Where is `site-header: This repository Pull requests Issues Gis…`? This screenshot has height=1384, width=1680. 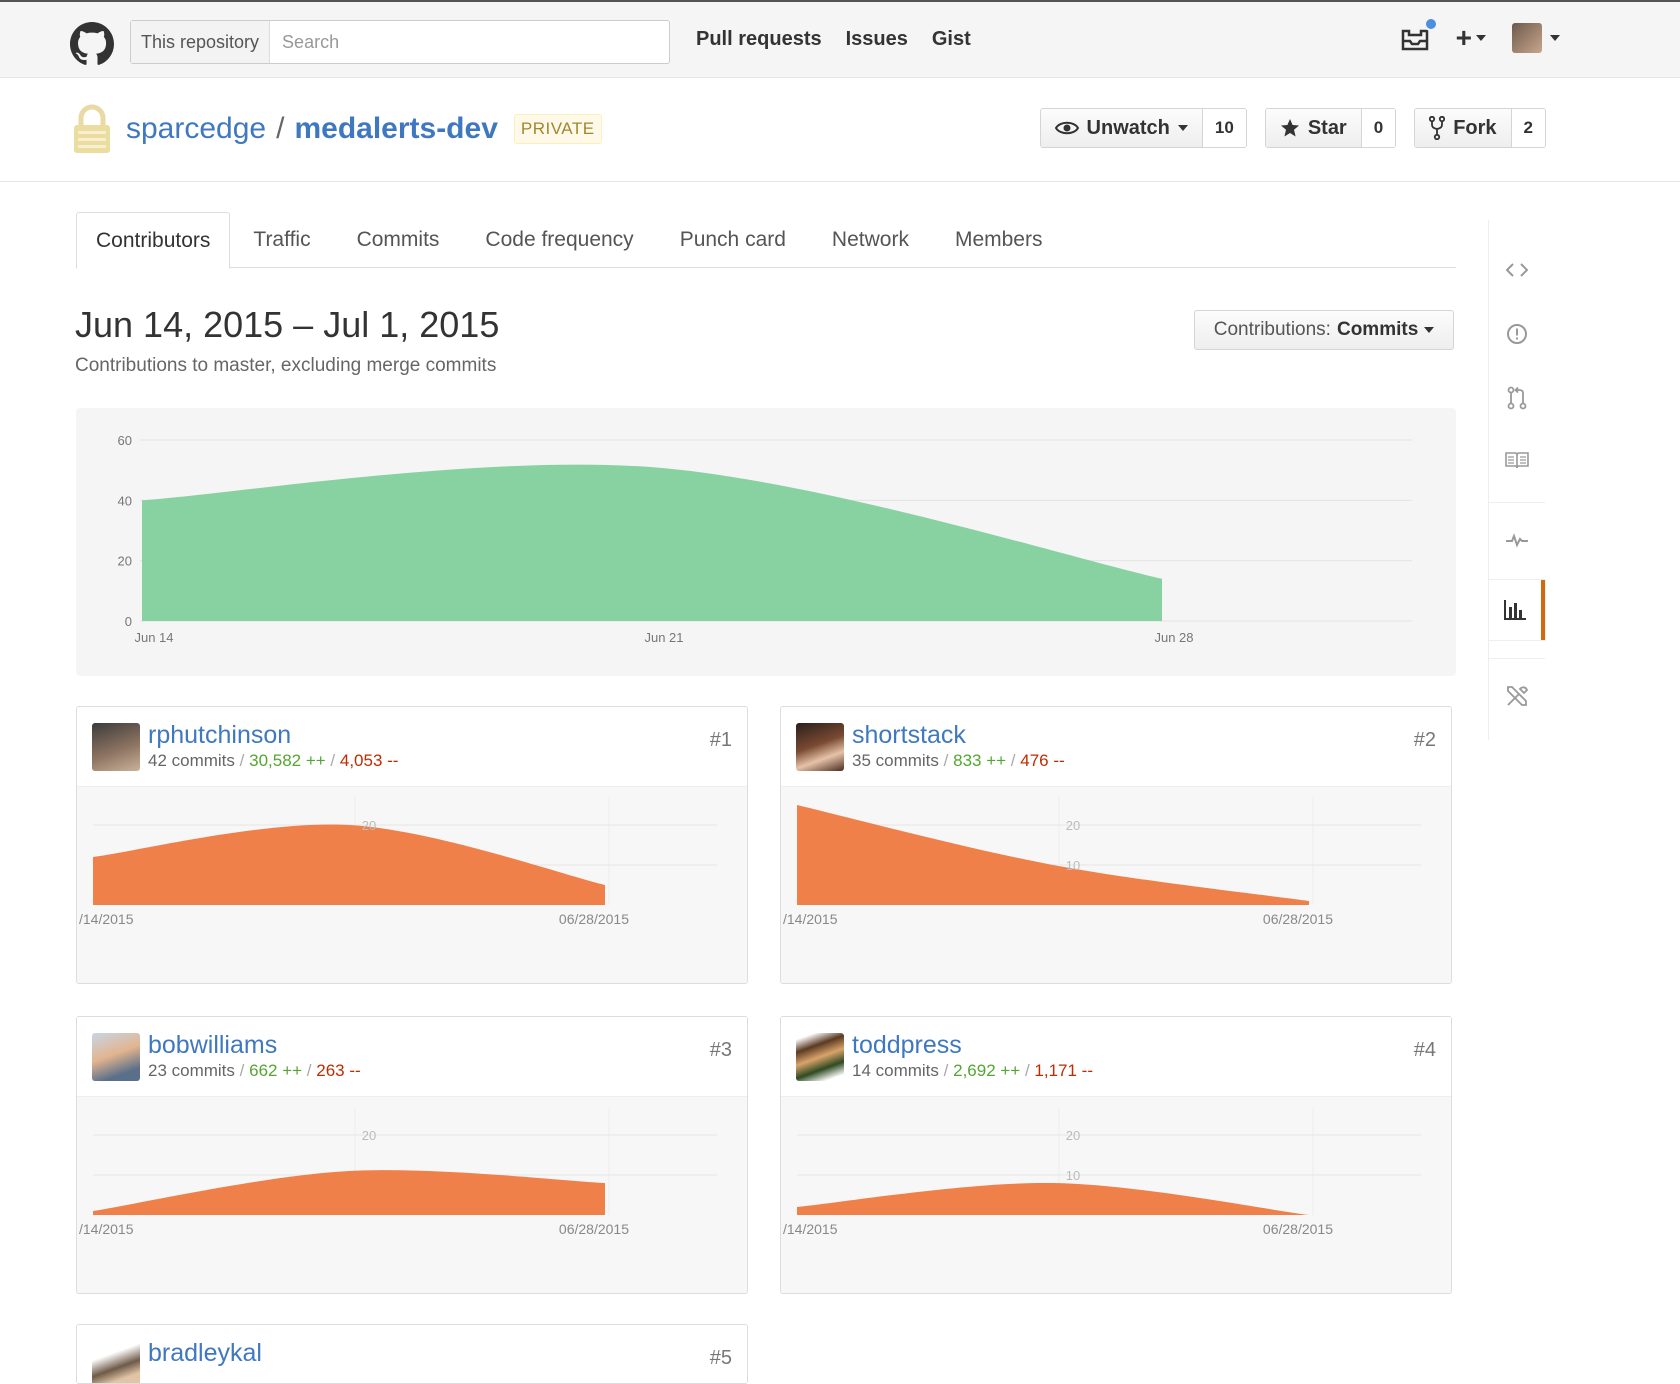
site-header: This repository Pull requests Issues Gis… is located at coordinates (840, 39).